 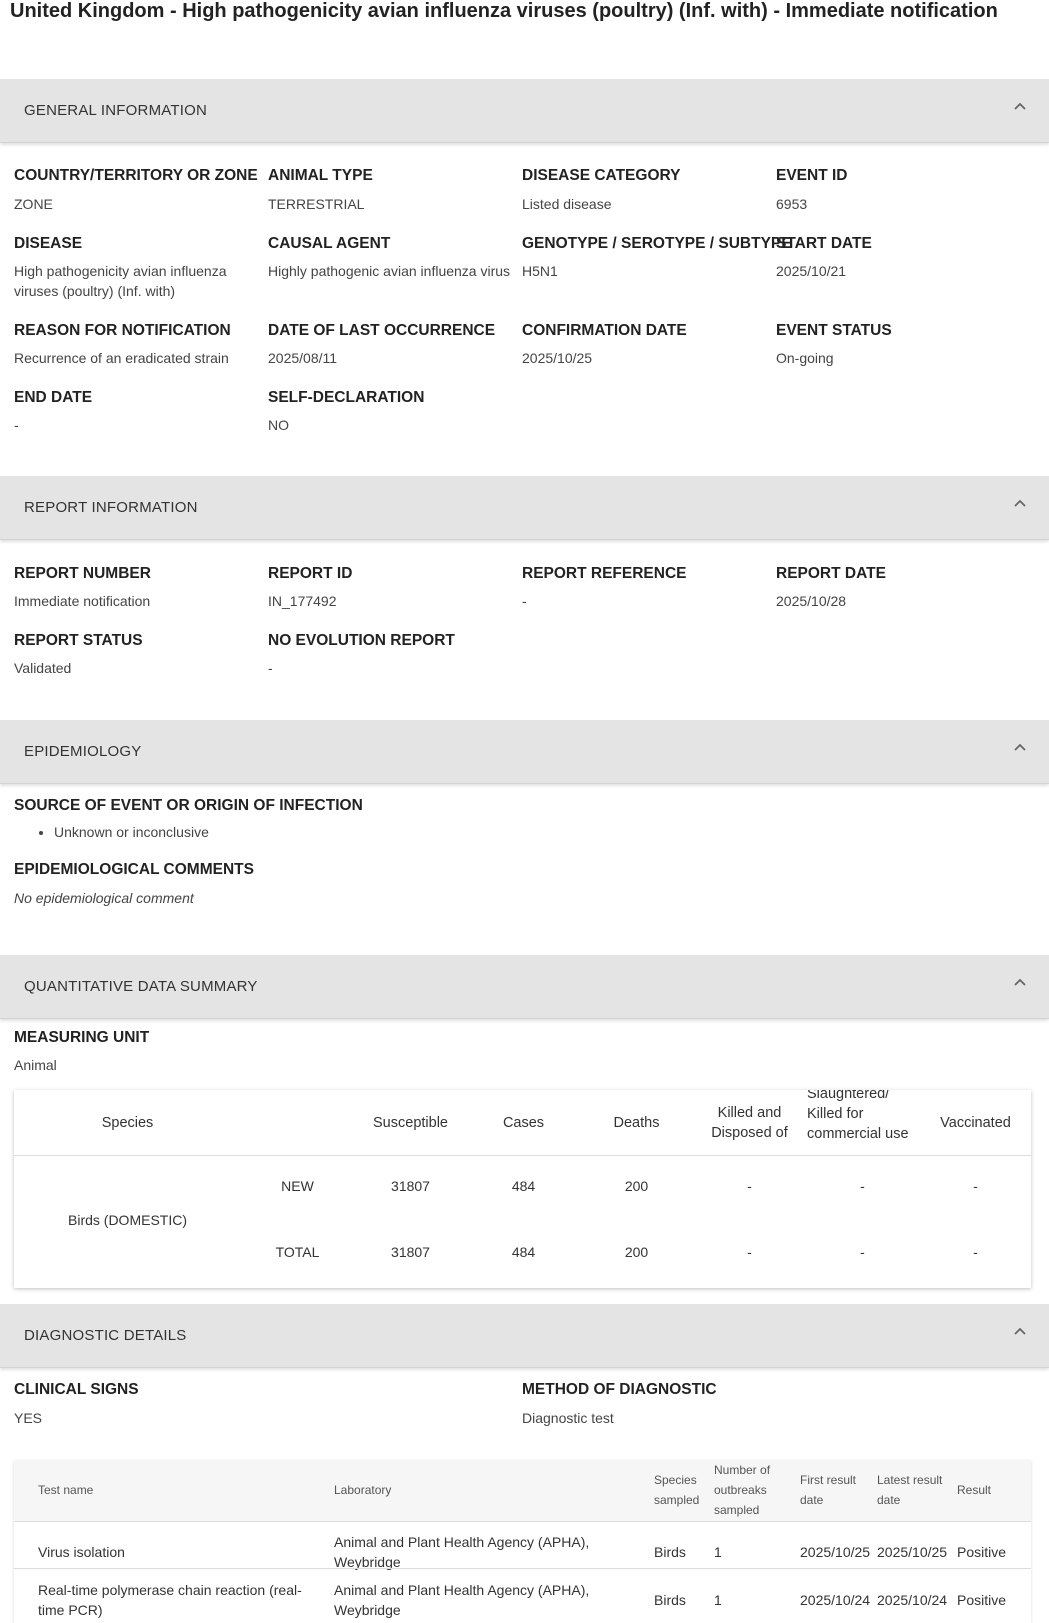 What do you see at coordinates (524, 752) in the screenshot?
I see `epidemiology-header: EPIDEMIOLOGY` at bounding box center [524, 752].